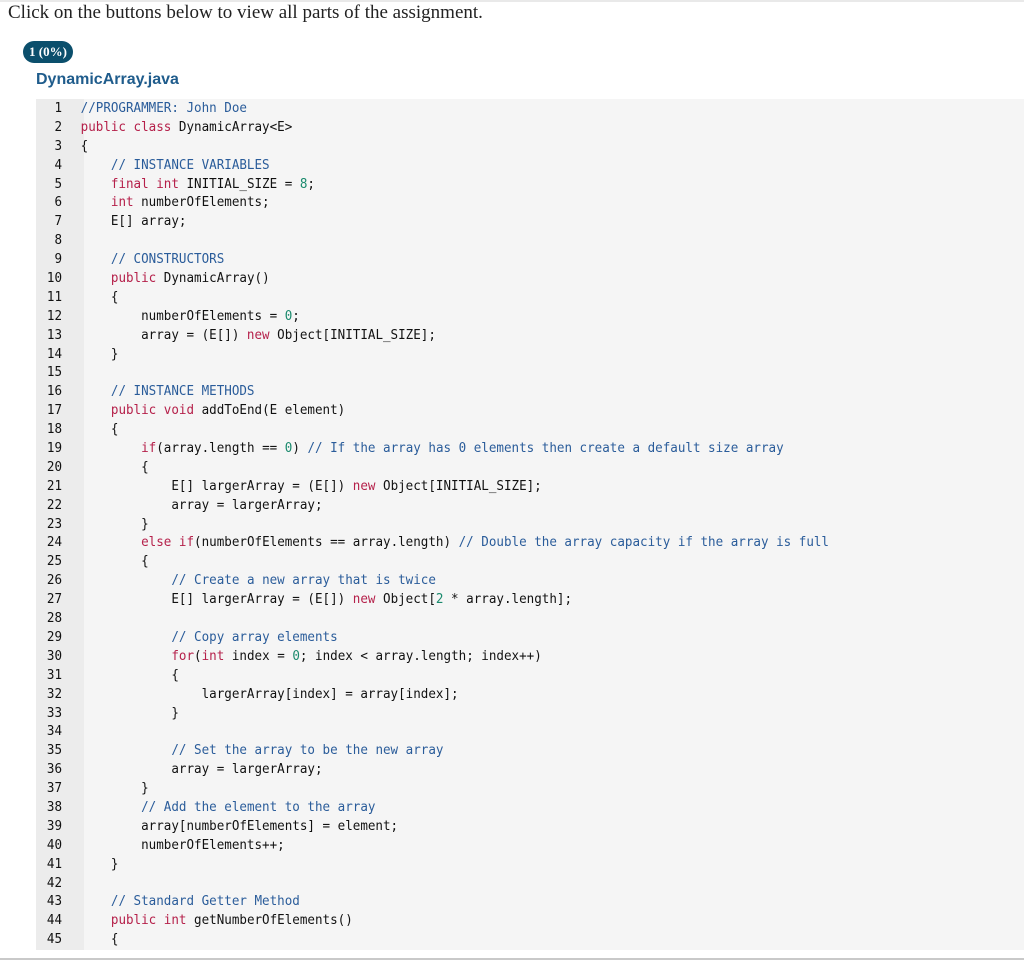  What do you see at coordinates (54, 448) in the screenshot?
I see `line-number: 19` at bounding box center [54, 448].